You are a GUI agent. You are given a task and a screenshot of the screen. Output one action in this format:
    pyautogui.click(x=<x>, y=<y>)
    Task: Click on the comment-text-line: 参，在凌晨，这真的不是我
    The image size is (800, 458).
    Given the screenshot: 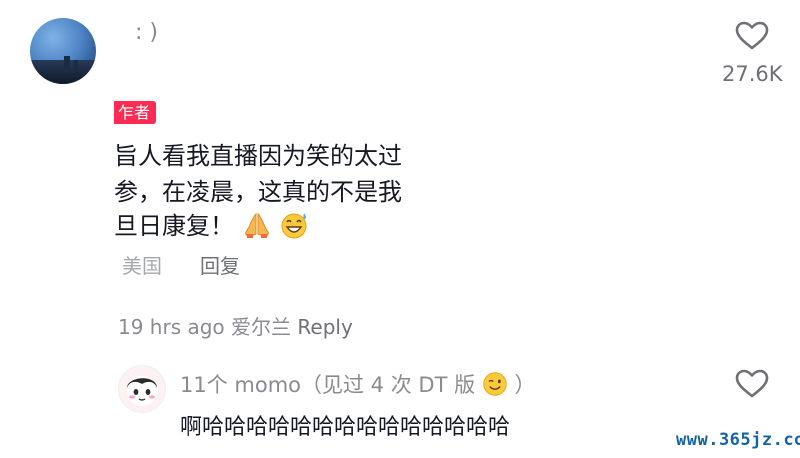 What is the action you would take?
    pyautogui.click(x=258, y=192)
    